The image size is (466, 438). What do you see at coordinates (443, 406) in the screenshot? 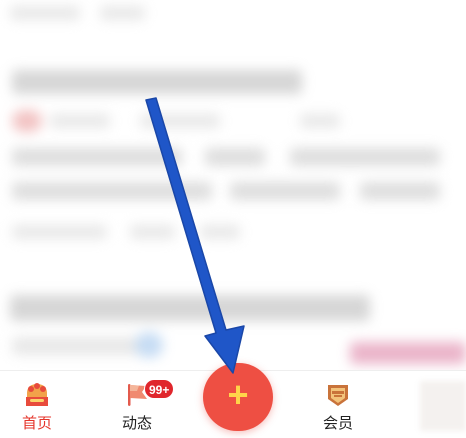
I see `partial-nav-item` at bounding box center [443, 406].